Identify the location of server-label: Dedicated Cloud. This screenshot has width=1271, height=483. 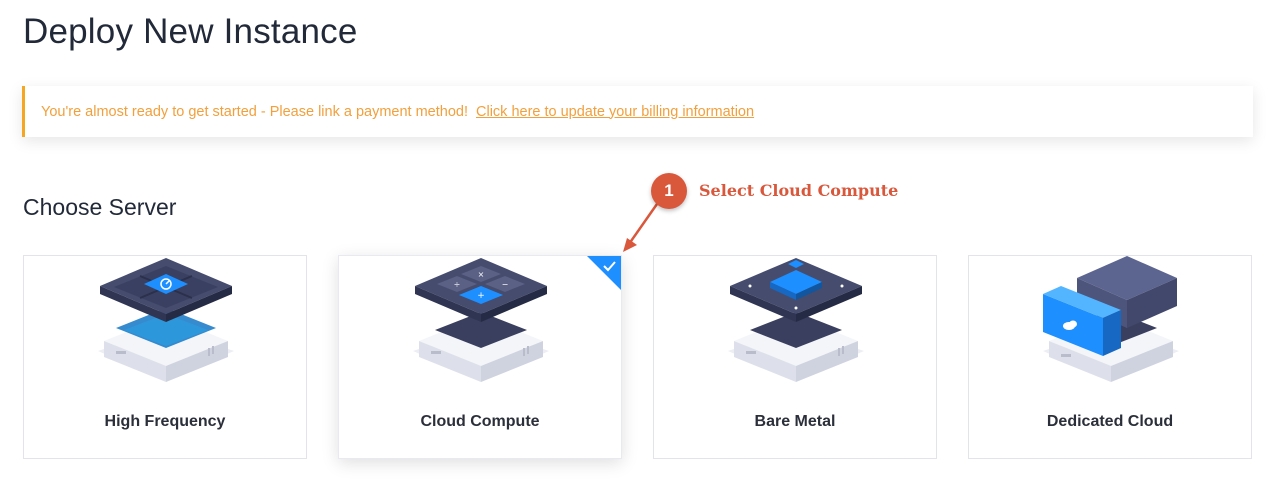
(1110, 421).